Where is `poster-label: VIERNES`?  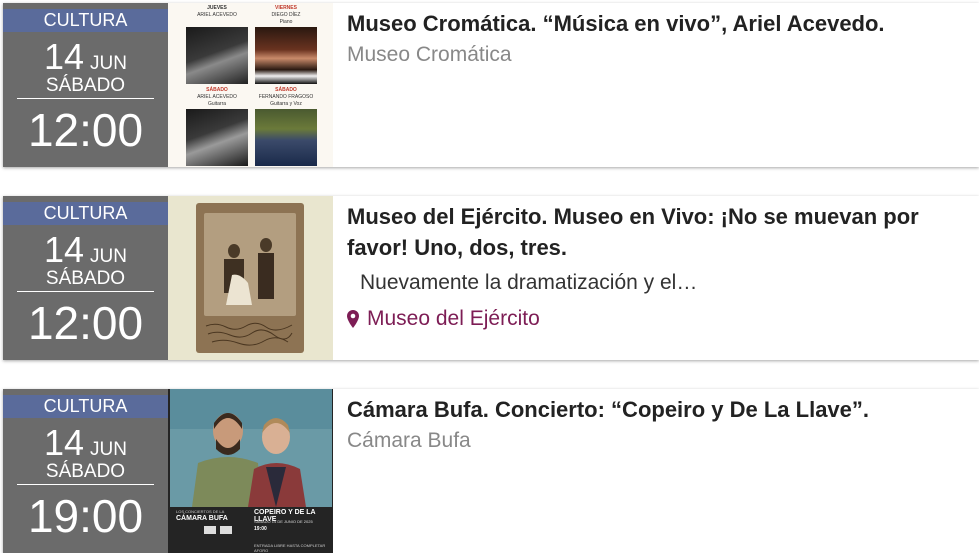
poster-label: VIERNES is located at coordinates (286, 8).